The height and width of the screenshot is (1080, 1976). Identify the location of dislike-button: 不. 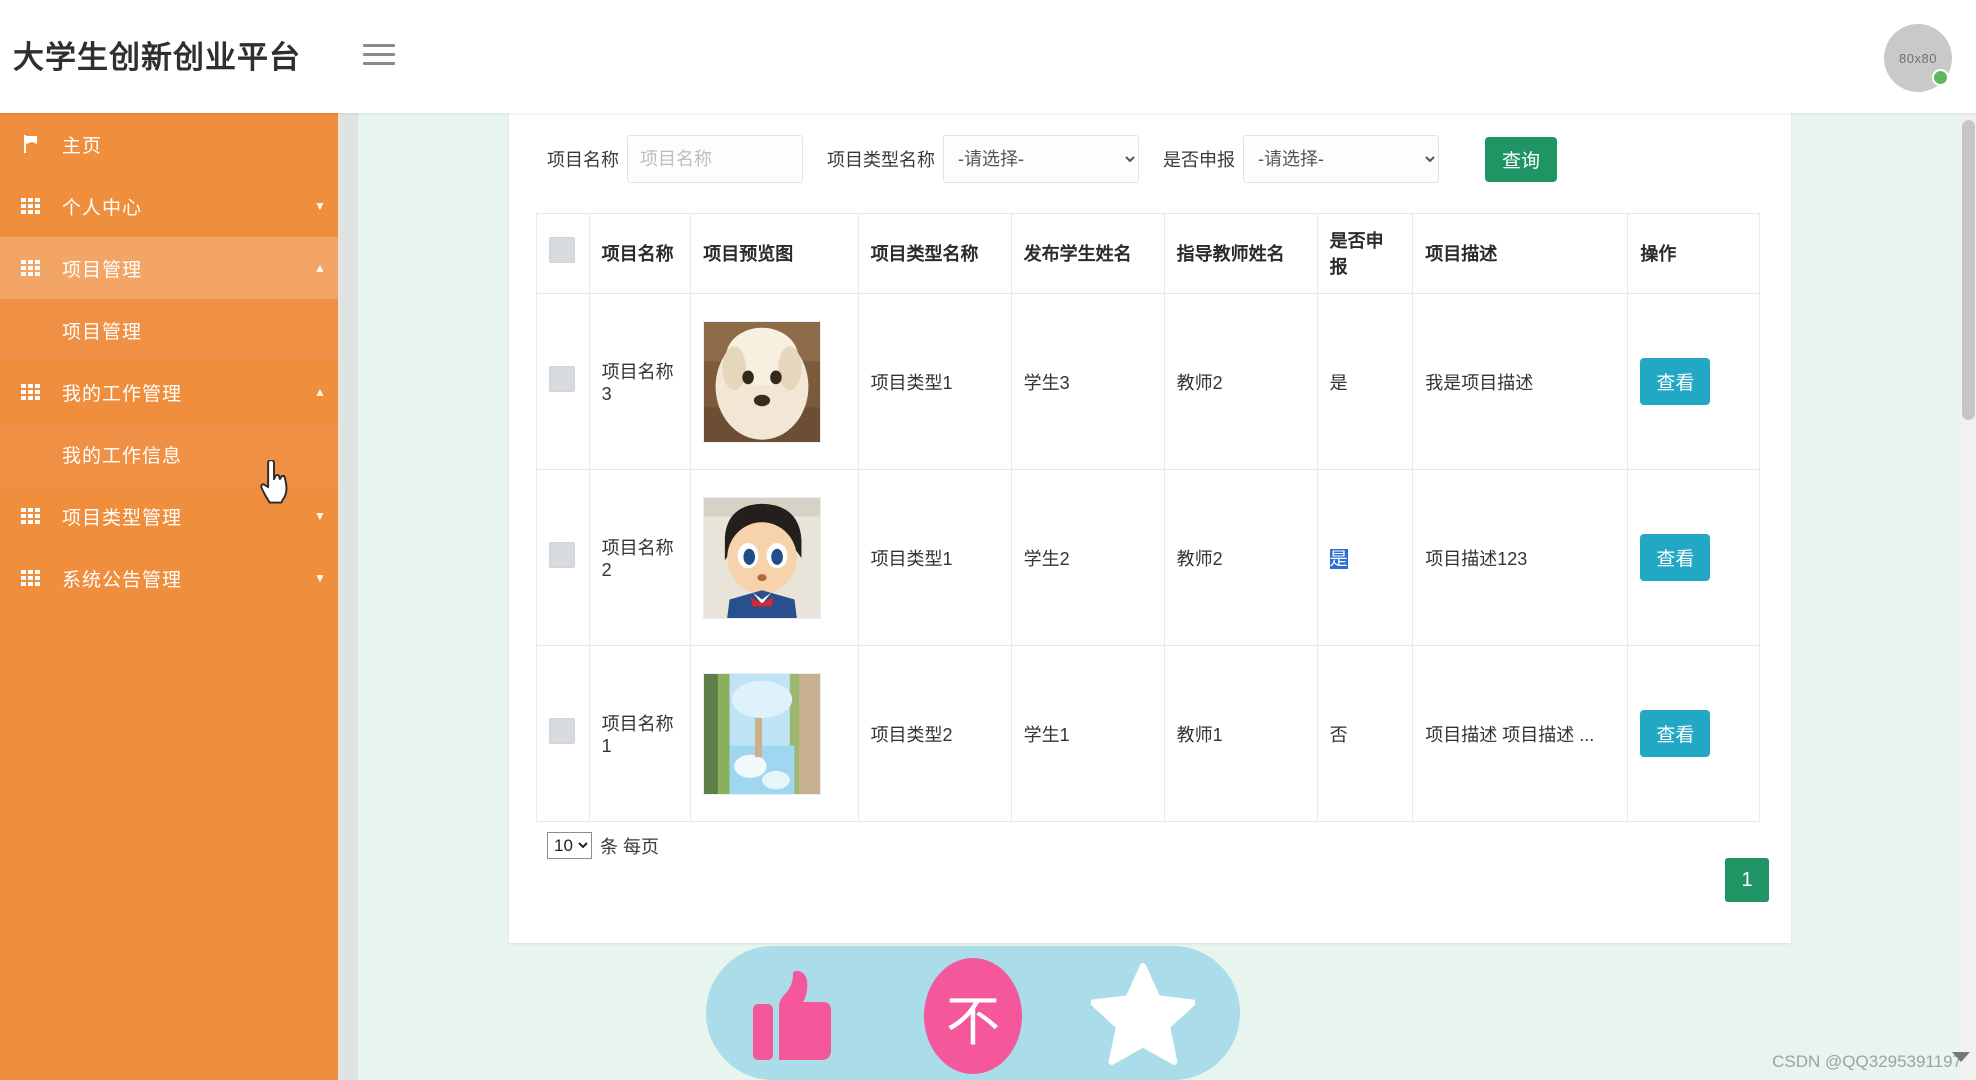
(973, 1016).